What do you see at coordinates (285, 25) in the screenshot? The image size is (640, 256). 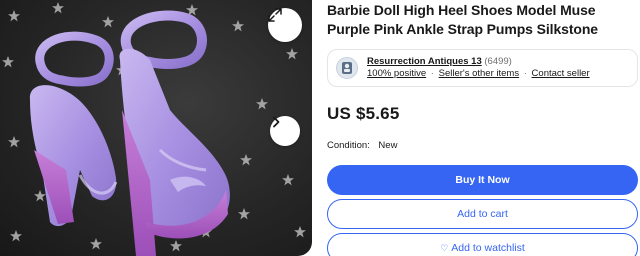 I see `expand-image-button` at bounding box center [285, 25].